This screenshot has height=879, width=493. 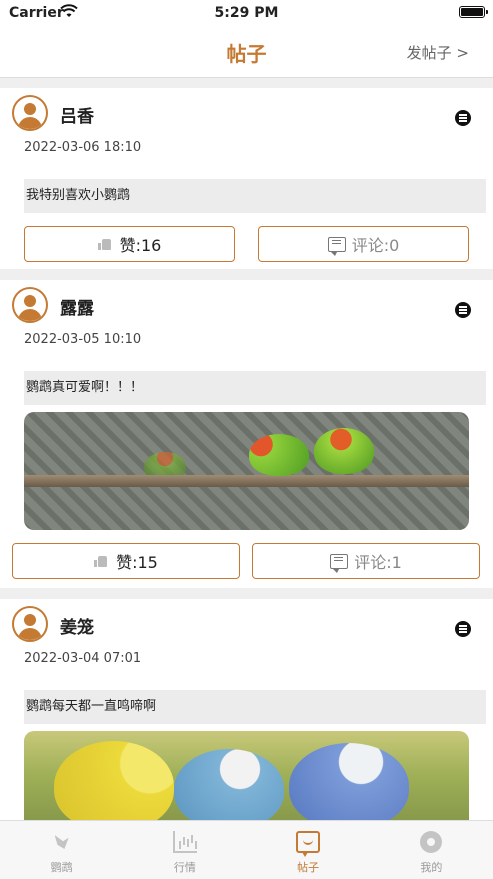 What do you see at coordinates (140, 245) in the screenshot?
I see `like-count: 赞:16` at bounding box center [140, 245].